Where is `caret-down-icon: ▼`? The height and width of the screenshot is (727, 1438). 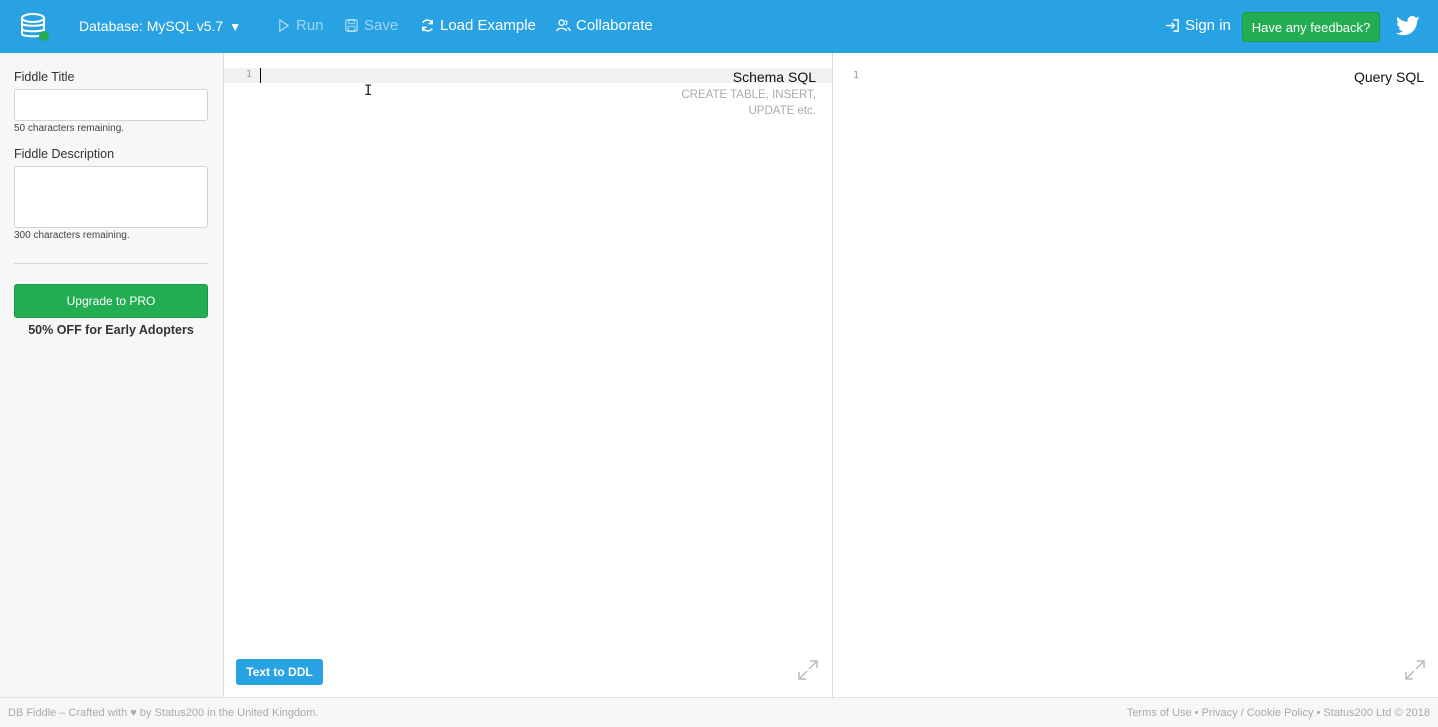
caret-down-icon: ▼ is located at coordinates (235, 27).